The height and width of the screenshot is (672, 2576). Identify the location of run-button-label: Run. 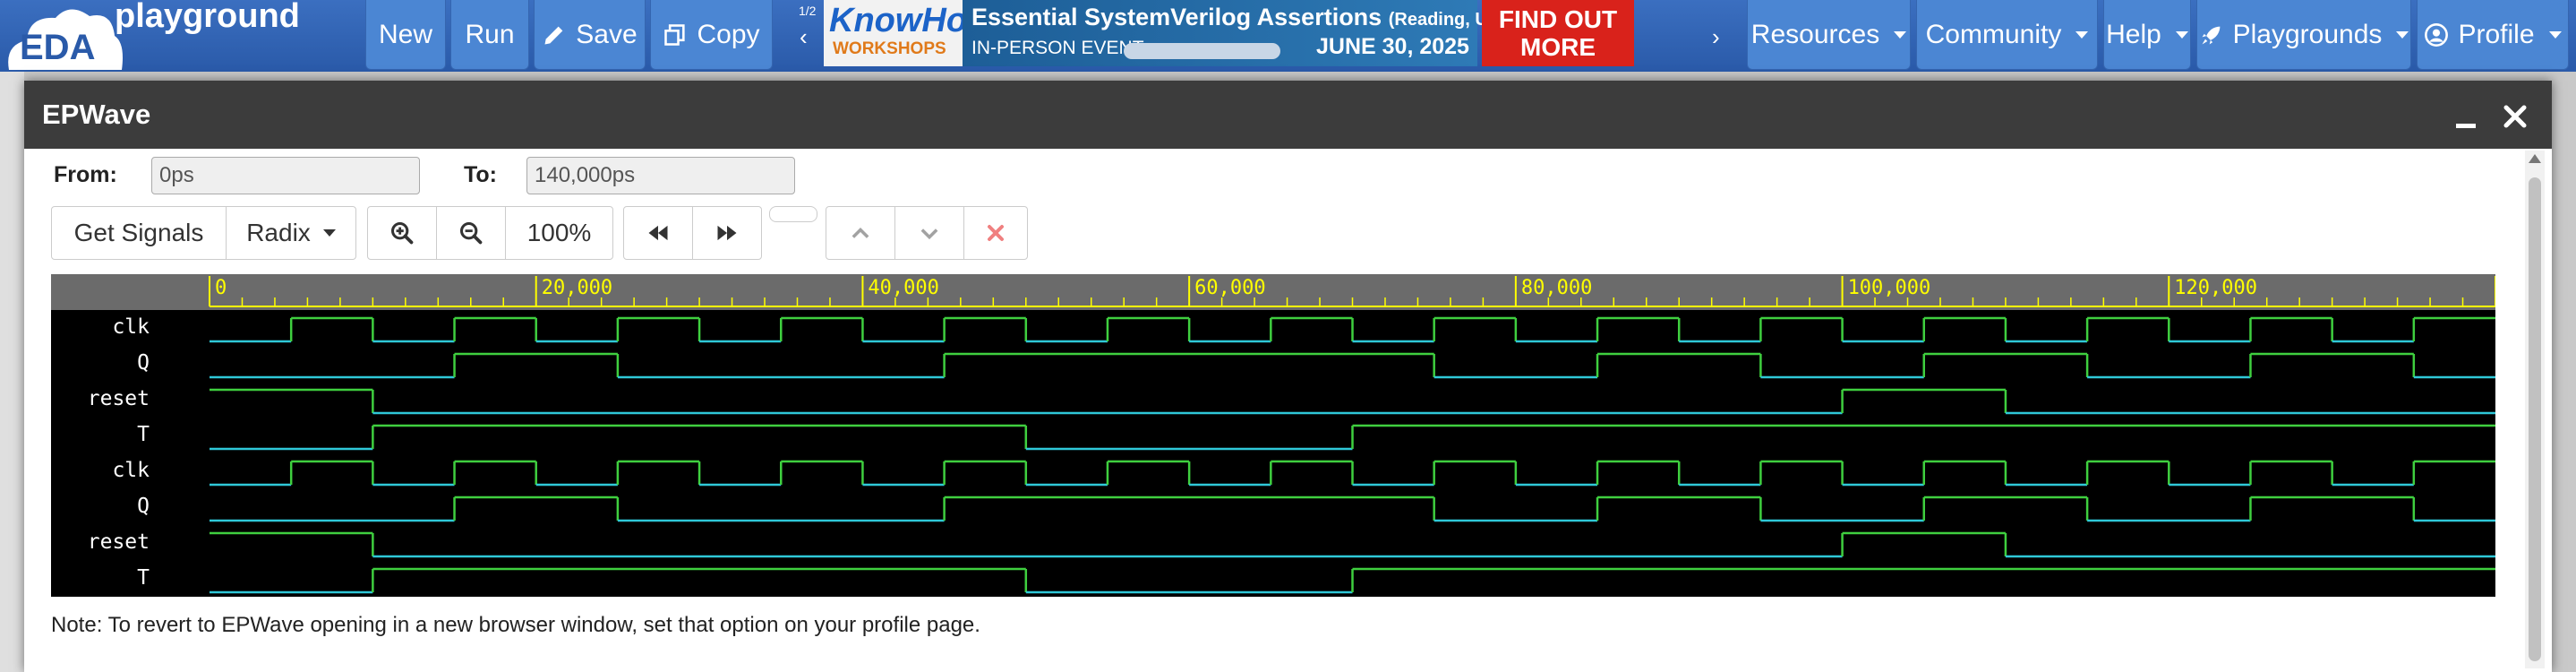
(490, 34).